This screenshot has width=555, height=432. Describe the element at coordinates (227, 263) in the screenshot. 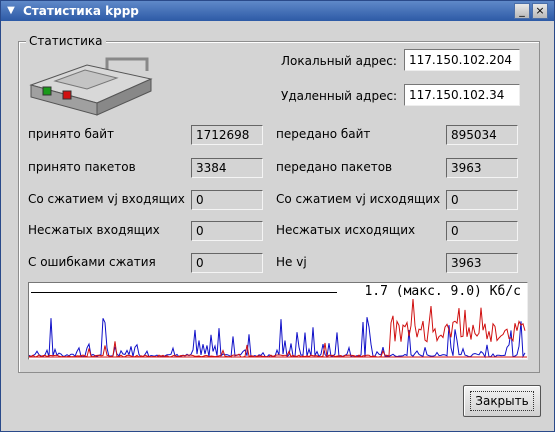

I see `stat-value-errors: 0` at that location.